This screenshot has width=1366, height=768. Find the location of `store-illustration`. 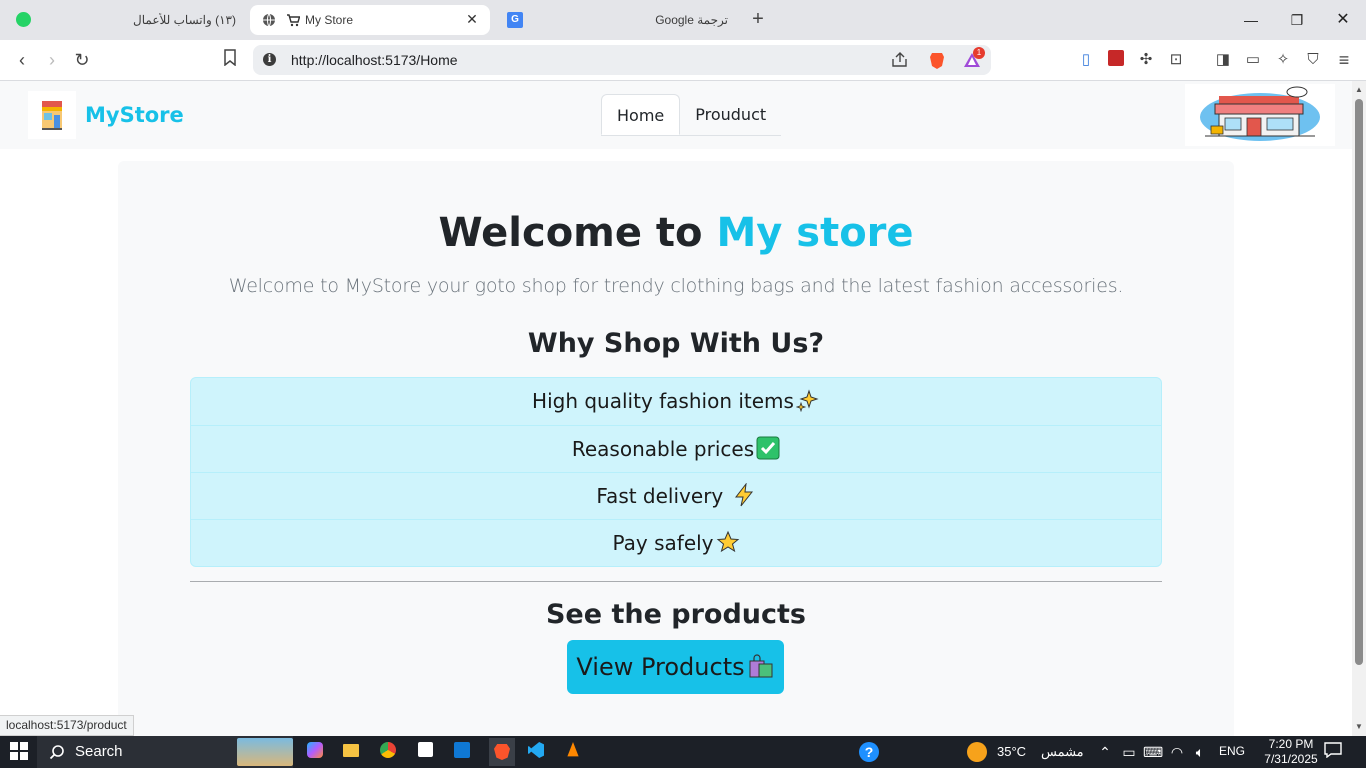

store-illustration is located at coordinates (1260, 115).